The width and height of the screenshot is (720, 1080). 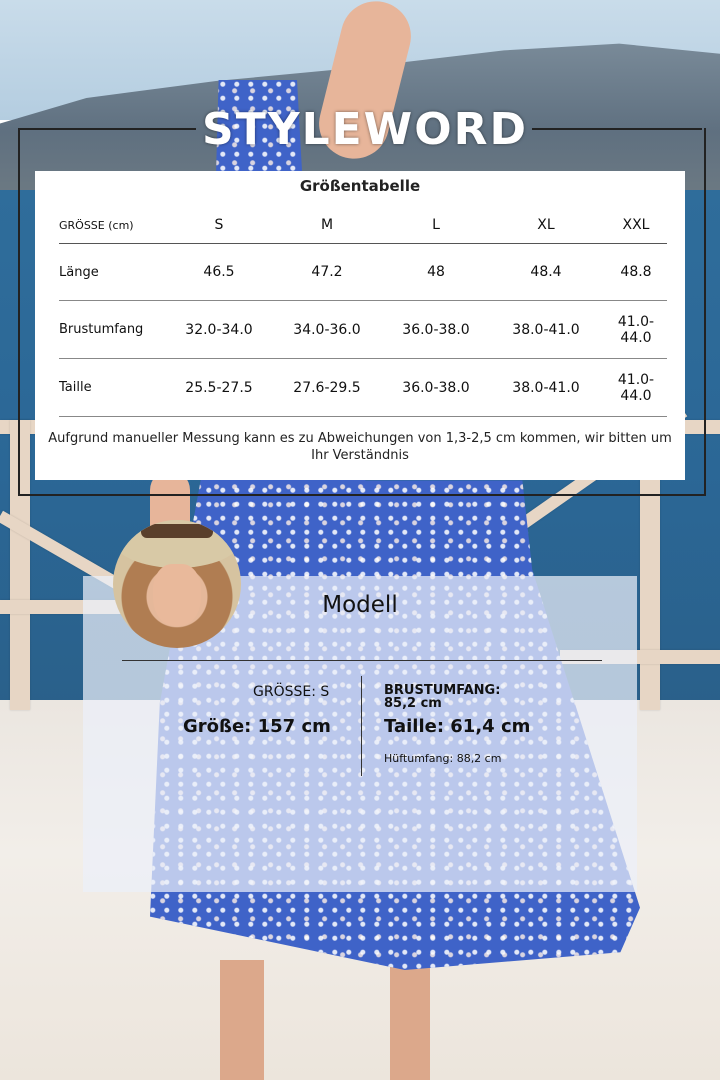 What do you see at coordinates (361, 726) in the screenshot?
I see `model-divider-vertical` at bounding box center [361, 726].